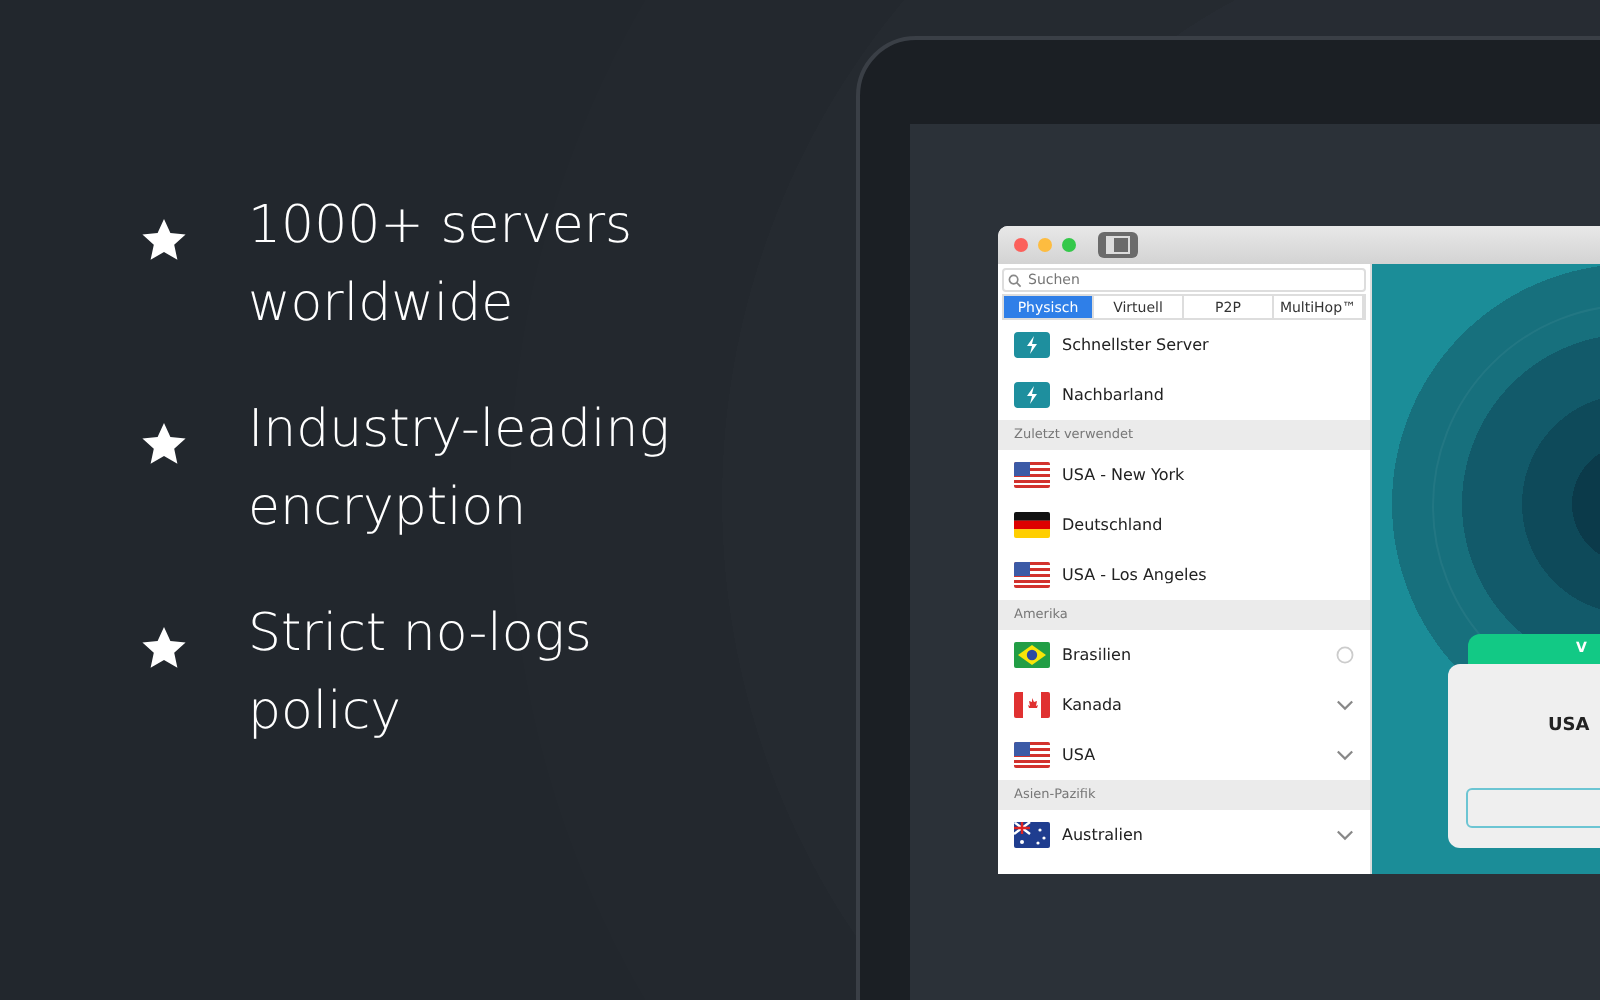  Describe the element at coordinates (1045, 245) in the screenshot. I see `minimize-button` at that location.